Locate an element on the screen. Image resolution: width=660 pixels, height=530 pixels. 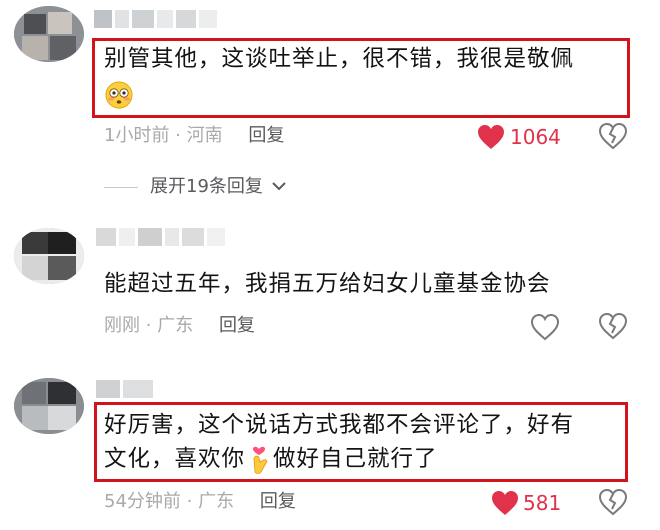
divider-line is located at coordinates (121, 187).